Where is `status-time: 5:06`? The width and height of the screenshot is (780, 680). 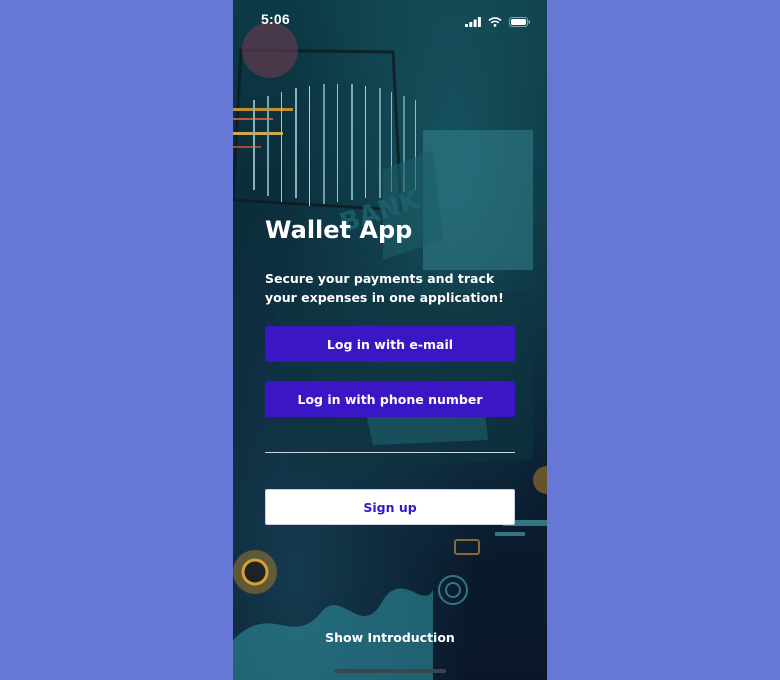 status-time: 5:06 is located at coordinates (275, 19).